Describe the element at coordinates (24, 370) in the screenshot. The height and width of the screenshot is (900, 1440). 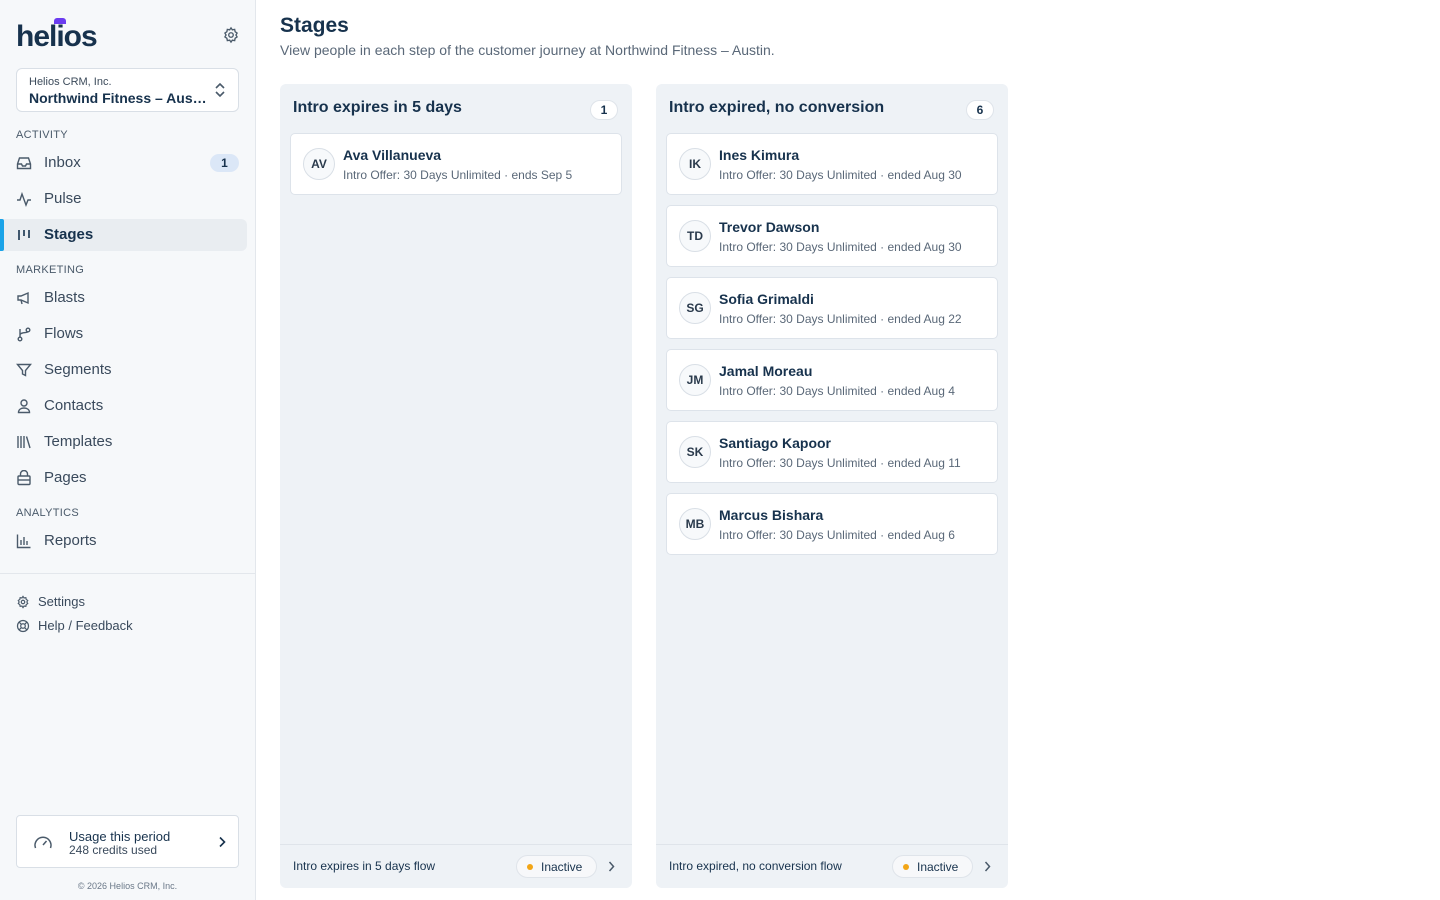
I see `filter-icon` at that location.